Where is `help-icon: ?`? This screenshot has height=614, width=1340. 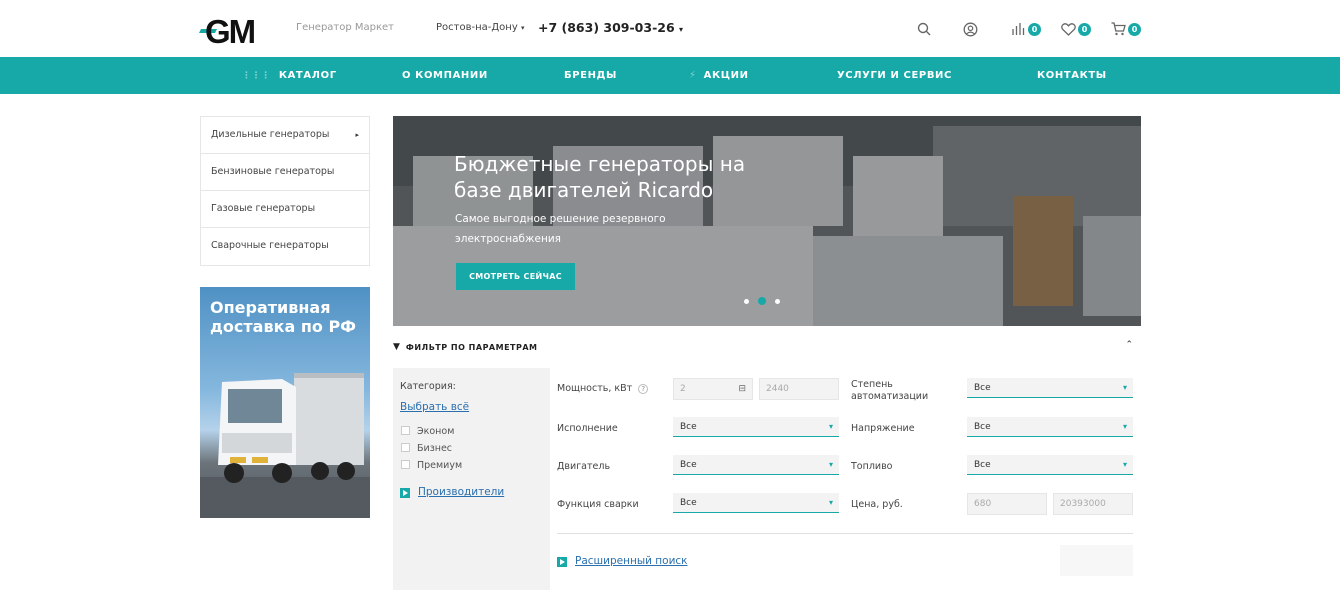
help-icon: ? is located at coordinates (643, 389).